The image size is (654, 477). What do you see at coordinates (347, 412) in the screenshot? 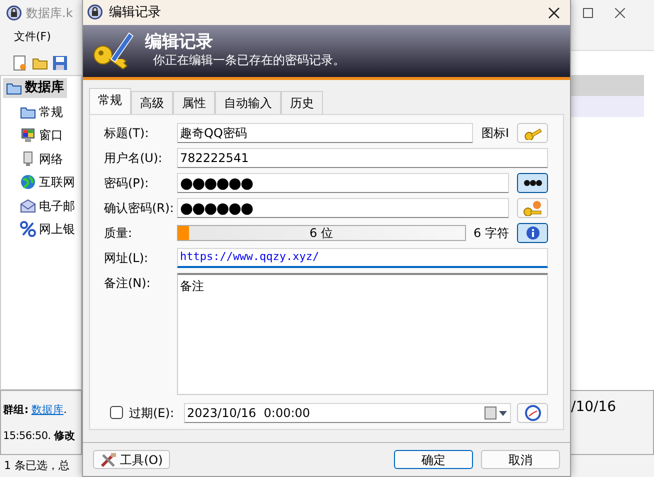
I see `date-field: 2023/10/16 0:00:00` at bounding box center [347, 412].